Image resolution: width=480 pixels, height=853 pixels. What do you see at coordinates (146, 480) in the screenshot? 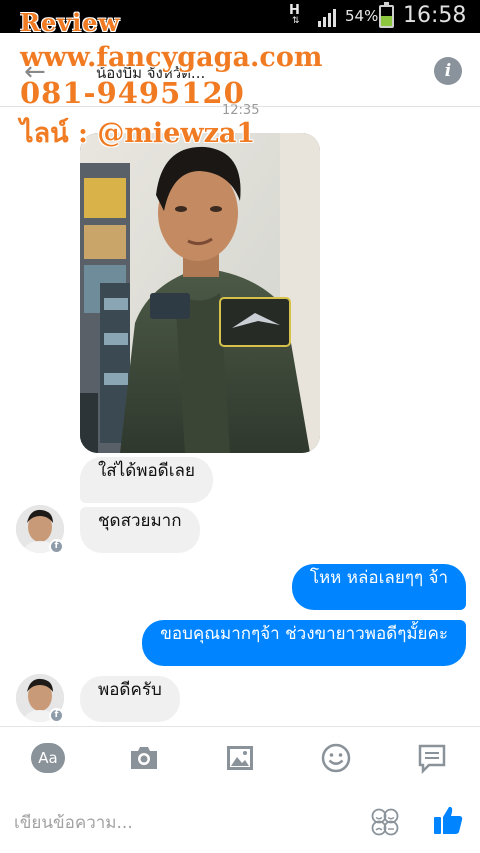
I see `message-bubble-incoming: ใส่ได้พอดีเลย` at bounding box center [146, 480].